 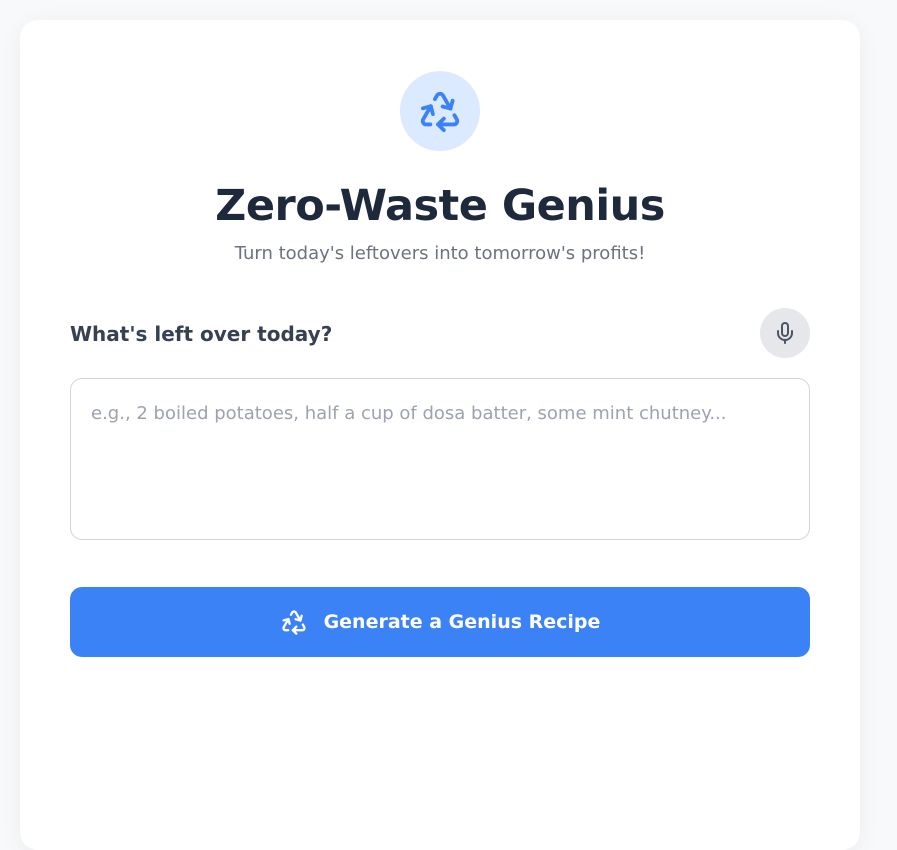 I want to click on microphone-icon, so click(x=785, y=333).